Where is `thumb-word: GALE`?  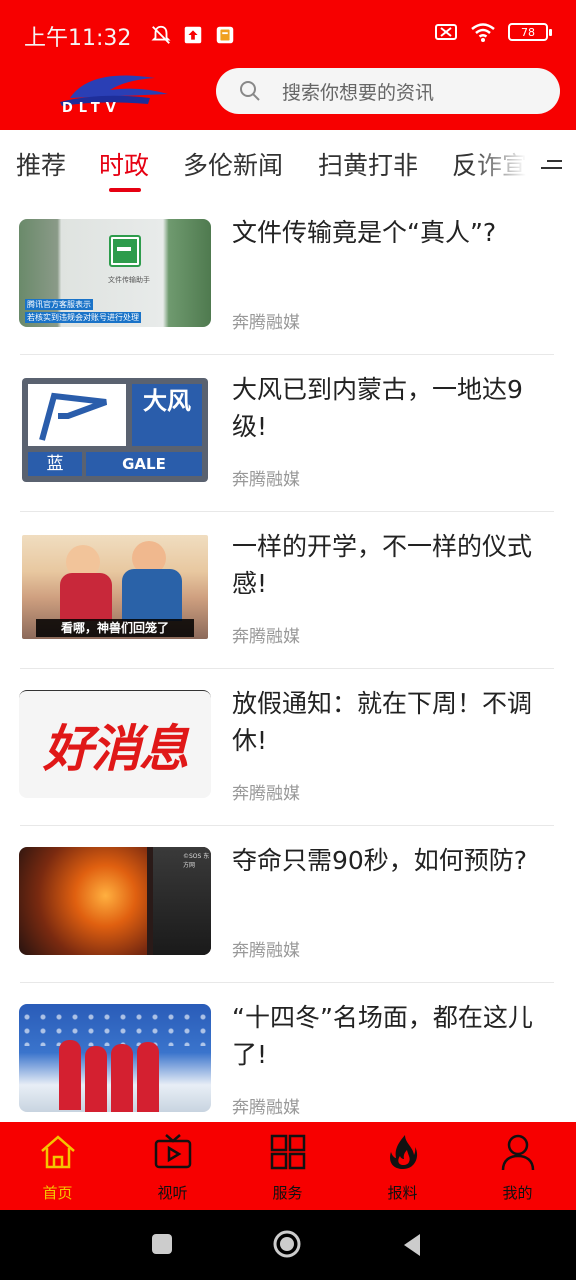
thumb-word: GALE is located at coordinates (144, 464).